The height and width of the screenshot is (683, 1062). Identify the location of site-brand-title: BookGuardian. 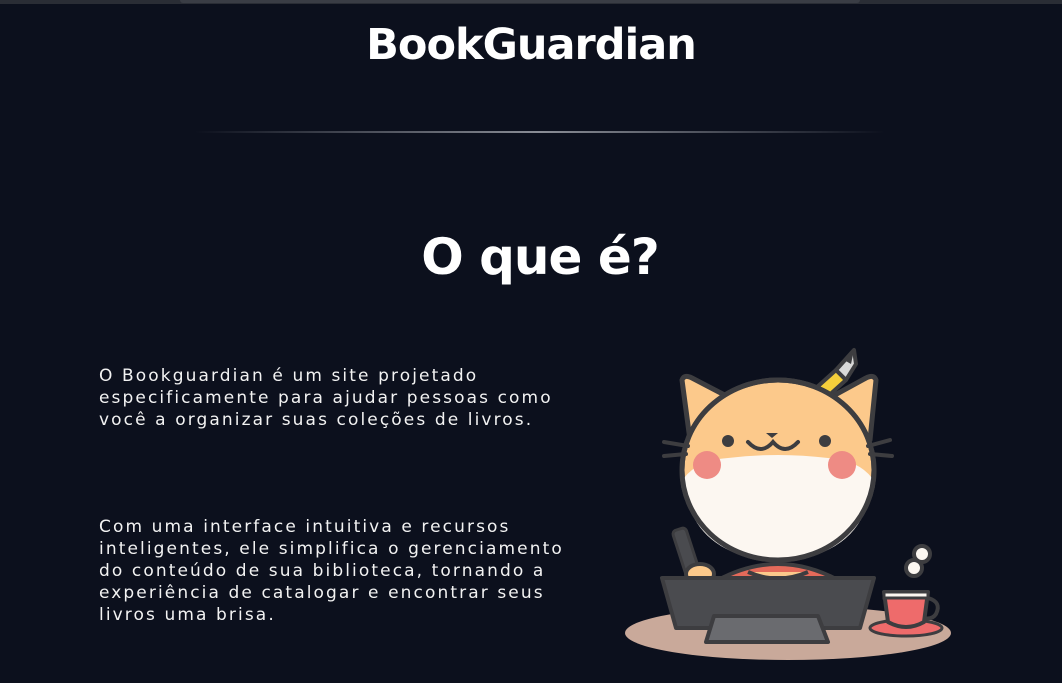
(531, 45).